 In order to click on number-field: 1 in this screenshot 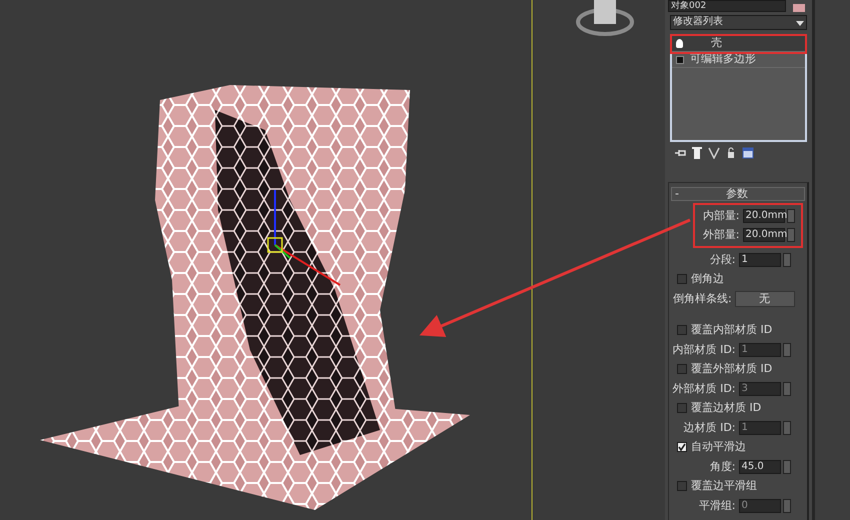, I will do `click(759, 259)`.